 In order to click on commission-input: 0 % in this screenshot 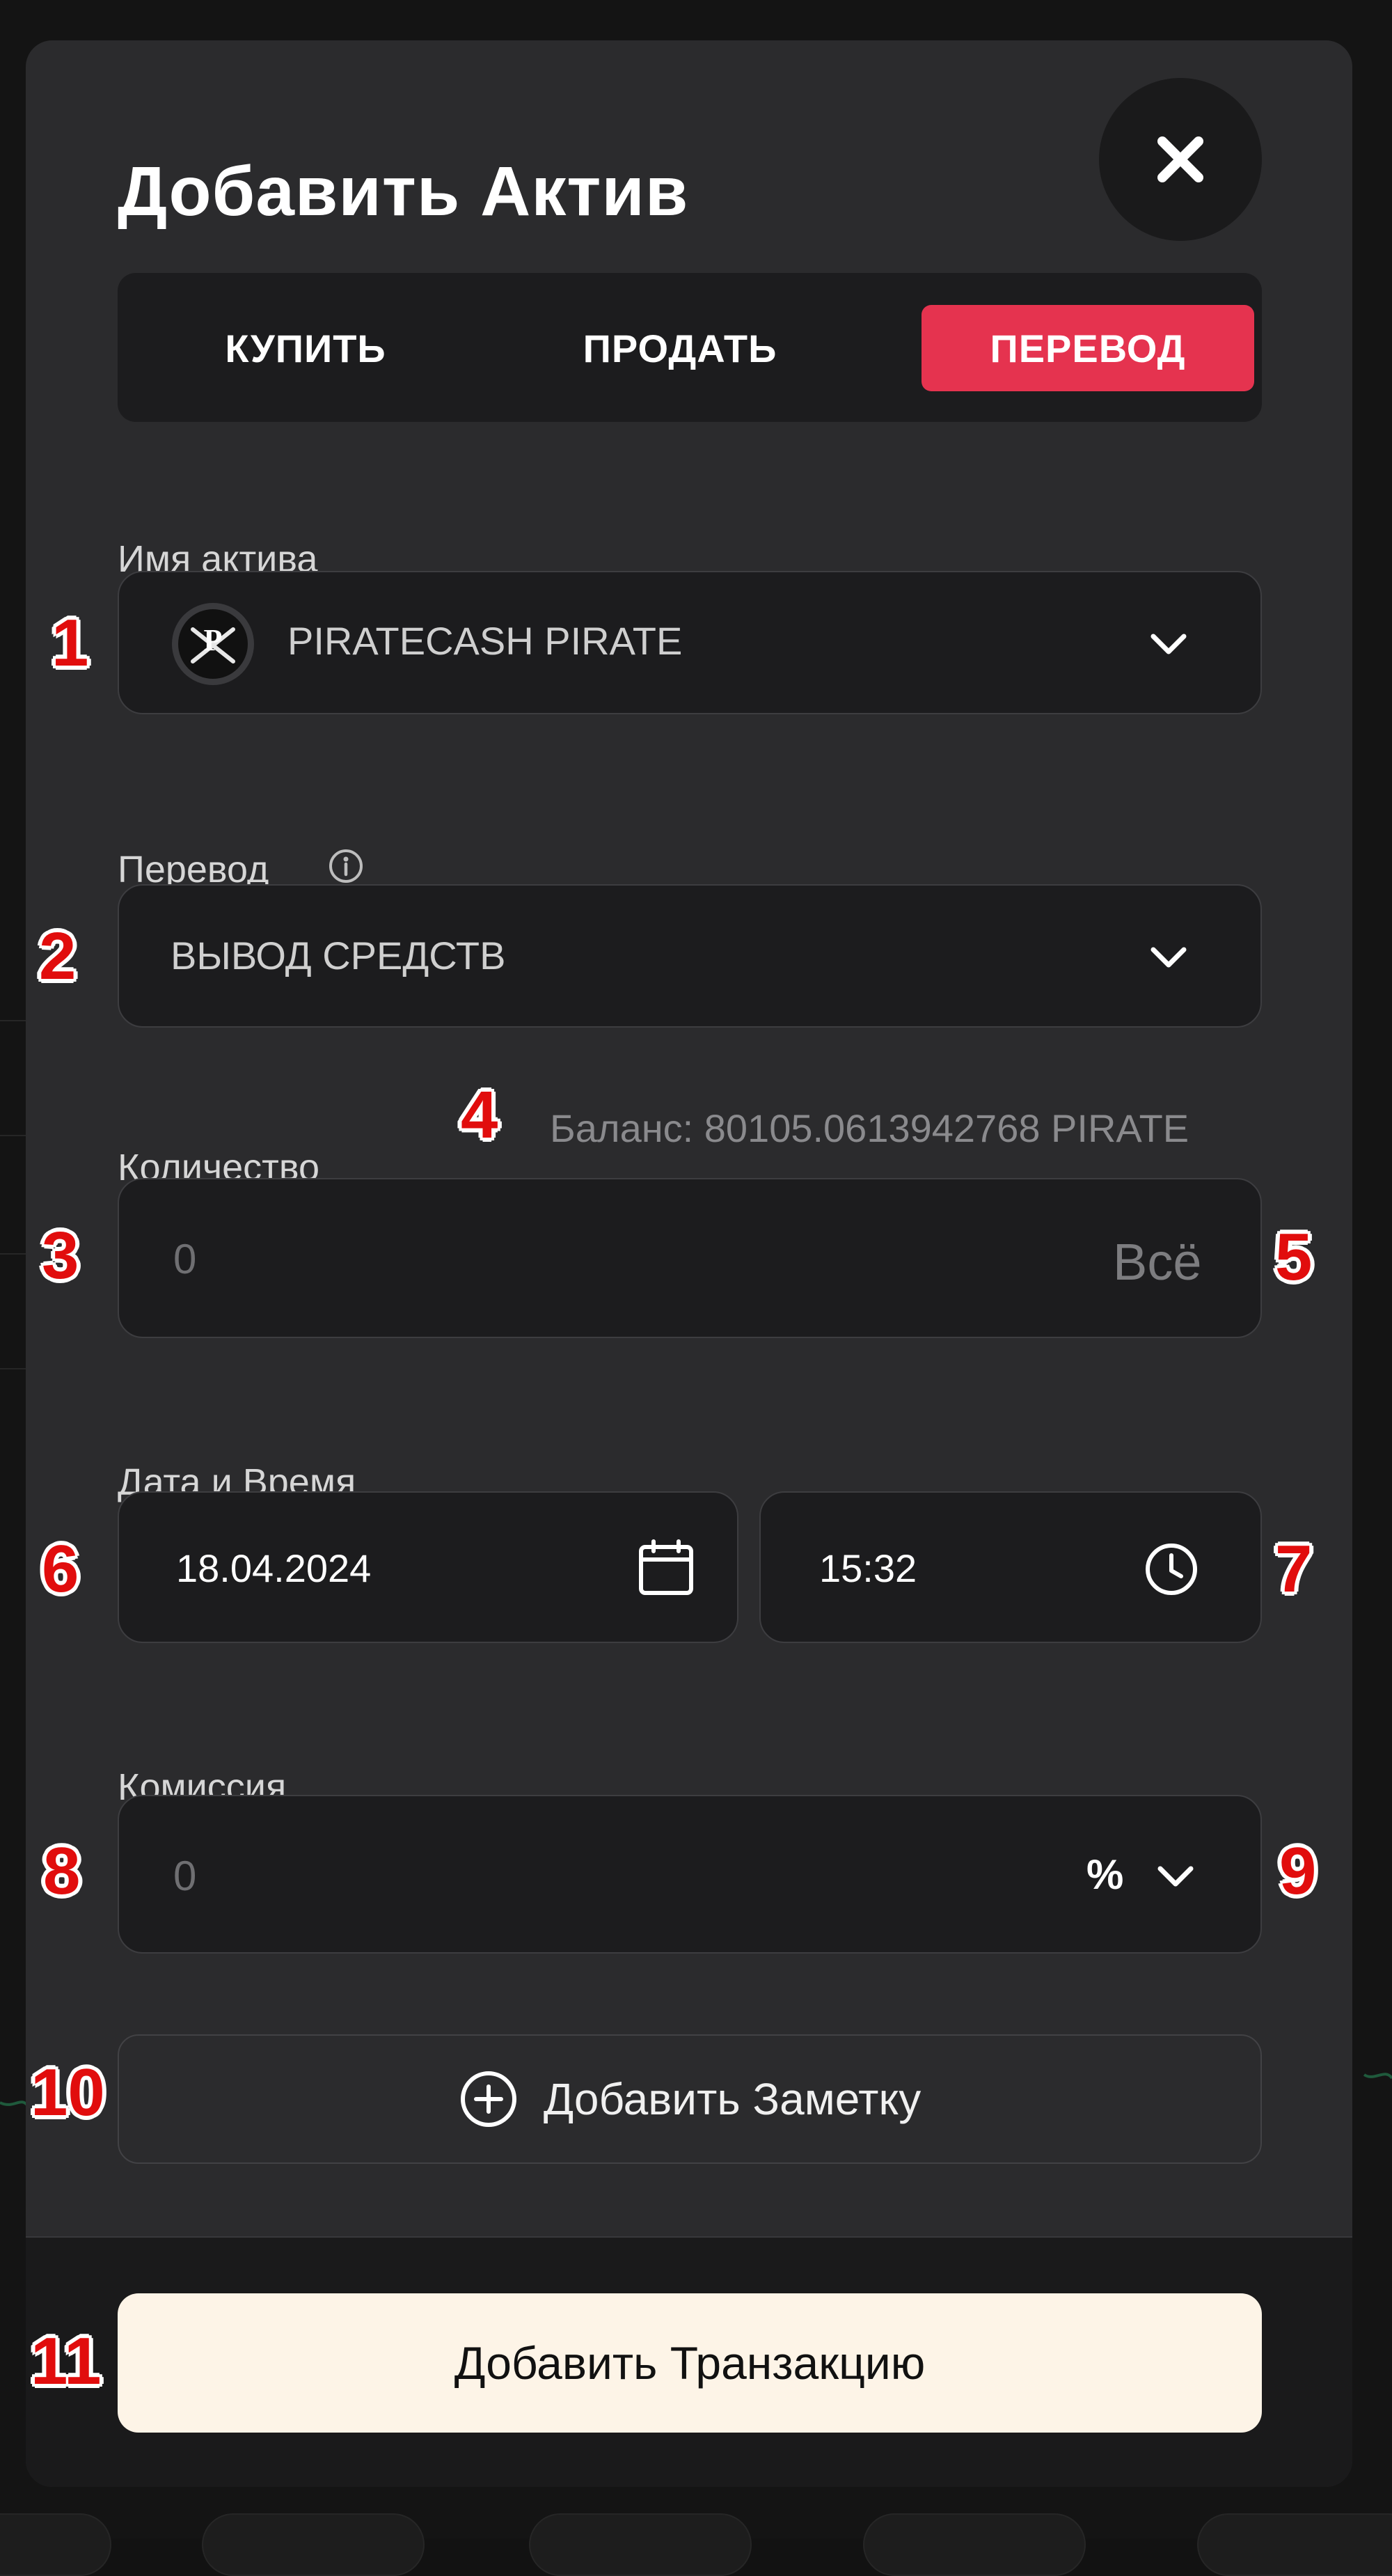, I will do `click(690, 1874)`.